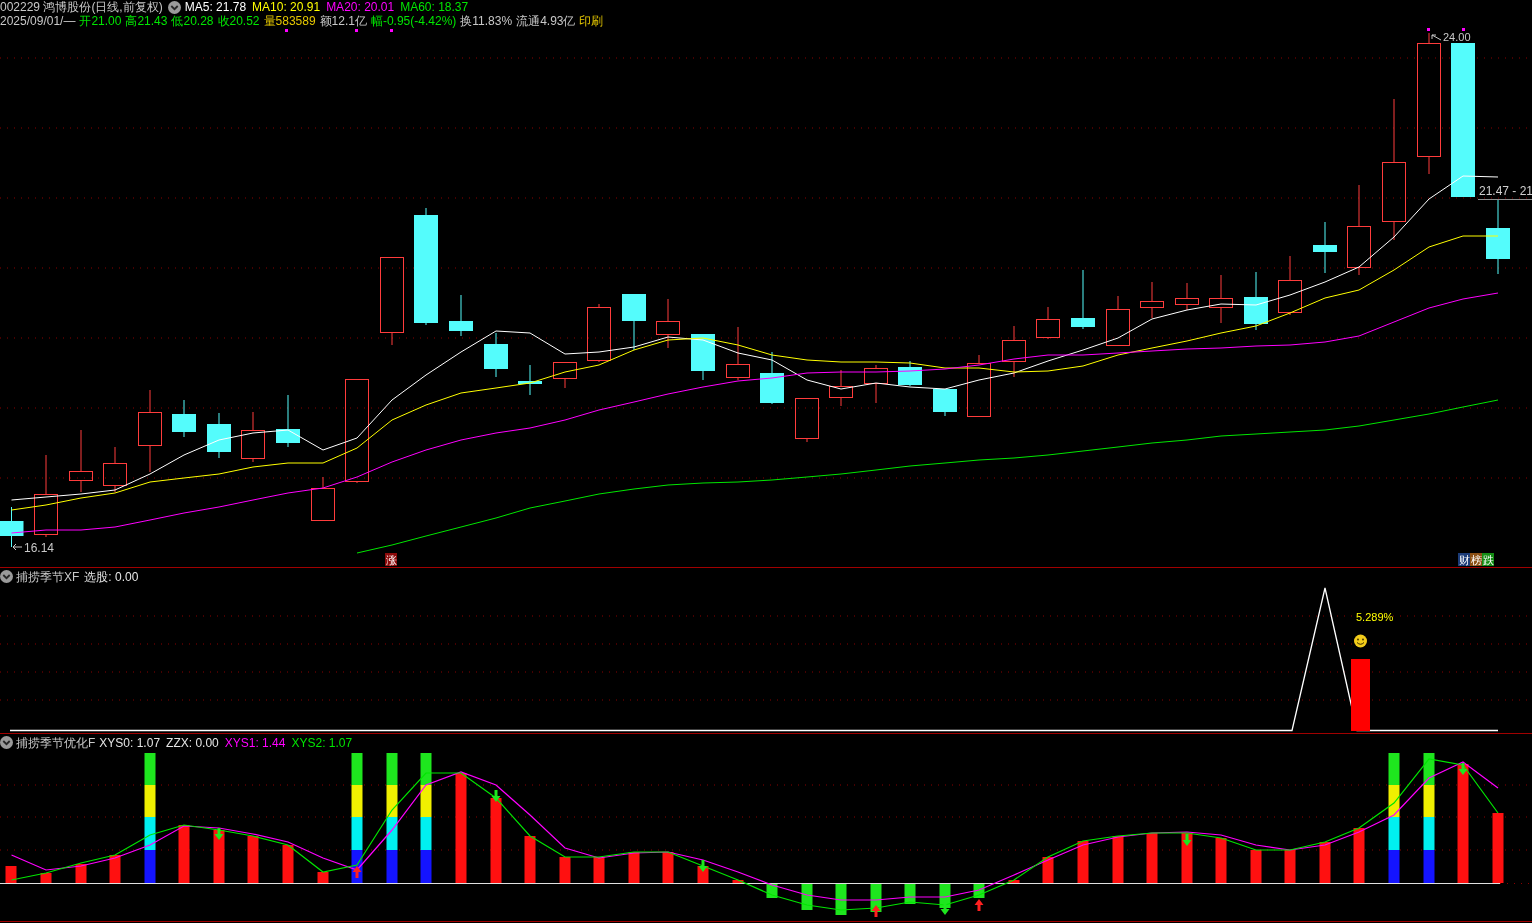 This screenshot has height=923, width=1532. Describe the element at coordinates (215, 7) in the screenshot. I see `moving-average-value: MA5: 21.78` at that location.